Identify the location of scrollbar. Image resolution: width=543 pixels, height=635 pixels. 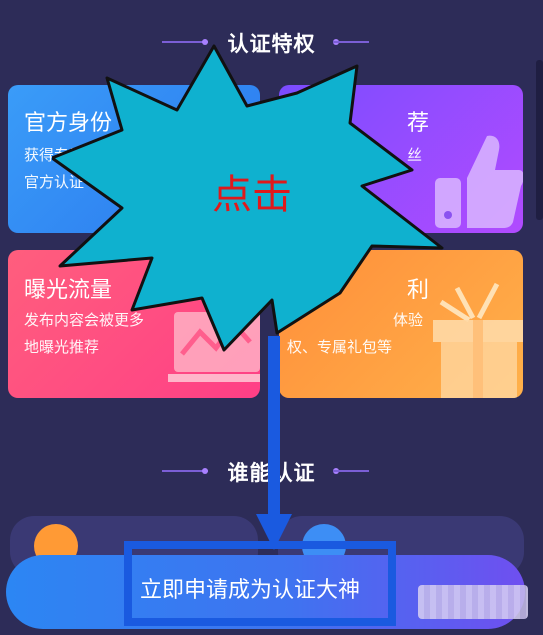
(539, 140).